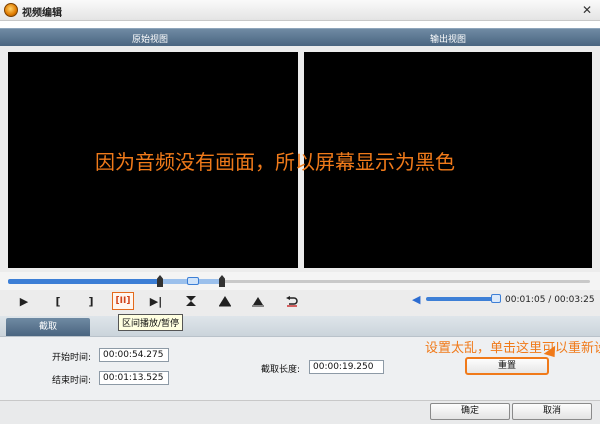 Image resolution: width=600 pixels, height=424 pixels. Describe the element at coordinates (193, 281) in the screenshot. I see `playhead-handle` at that location.